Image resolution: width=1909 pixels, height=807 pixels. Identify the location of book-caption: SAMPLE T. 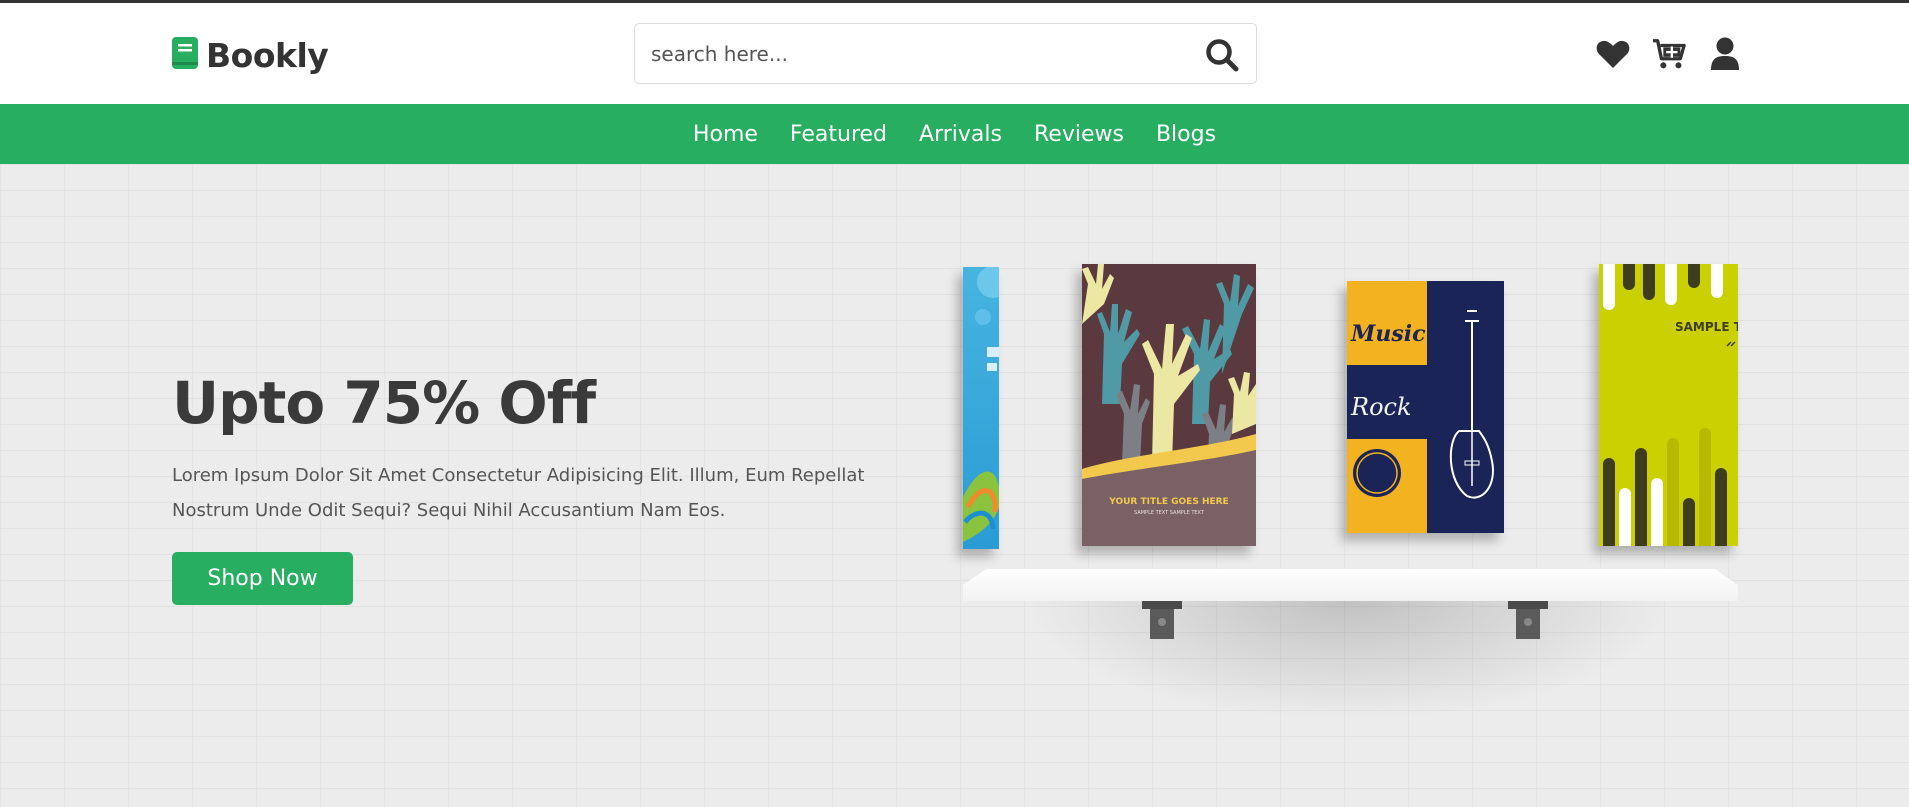
(1706, 327).